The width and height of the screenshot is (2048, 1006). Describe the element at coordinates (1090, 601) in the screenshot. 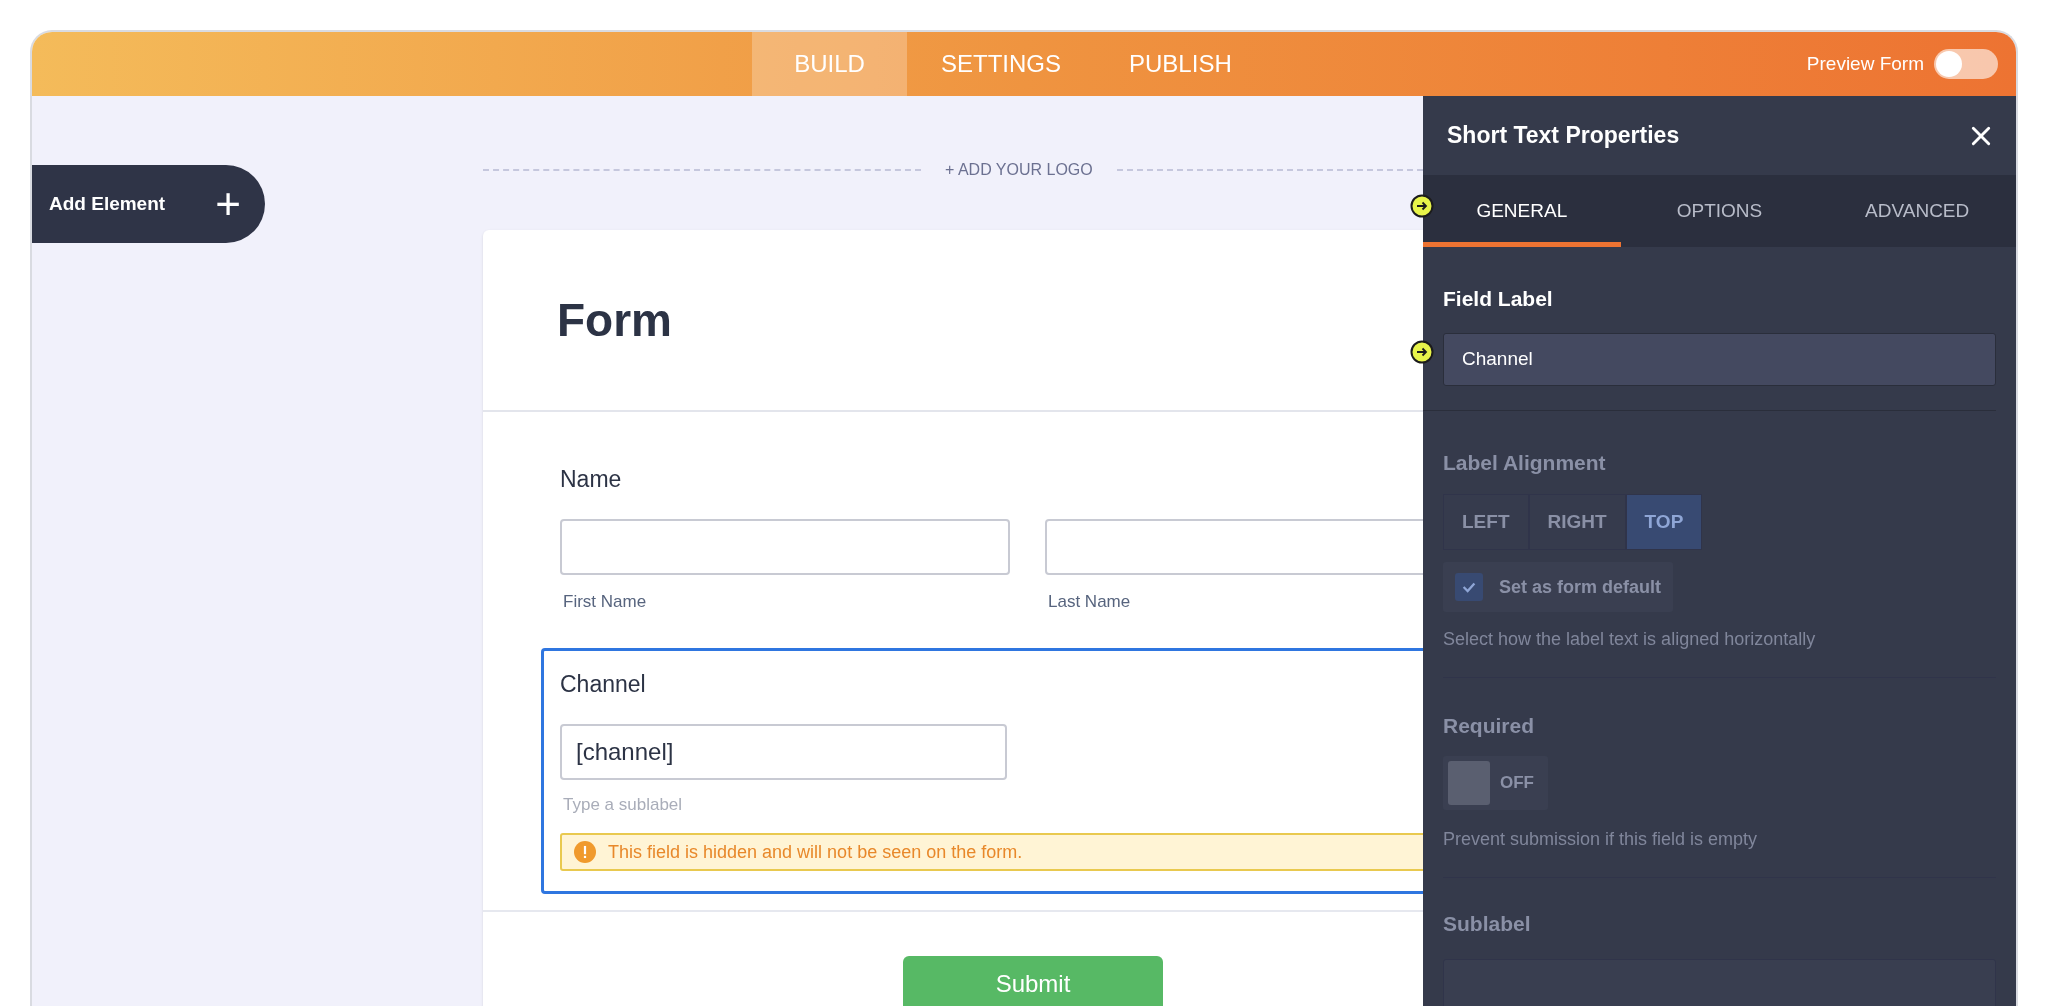

I see `sublabel: Last Name` at that location.